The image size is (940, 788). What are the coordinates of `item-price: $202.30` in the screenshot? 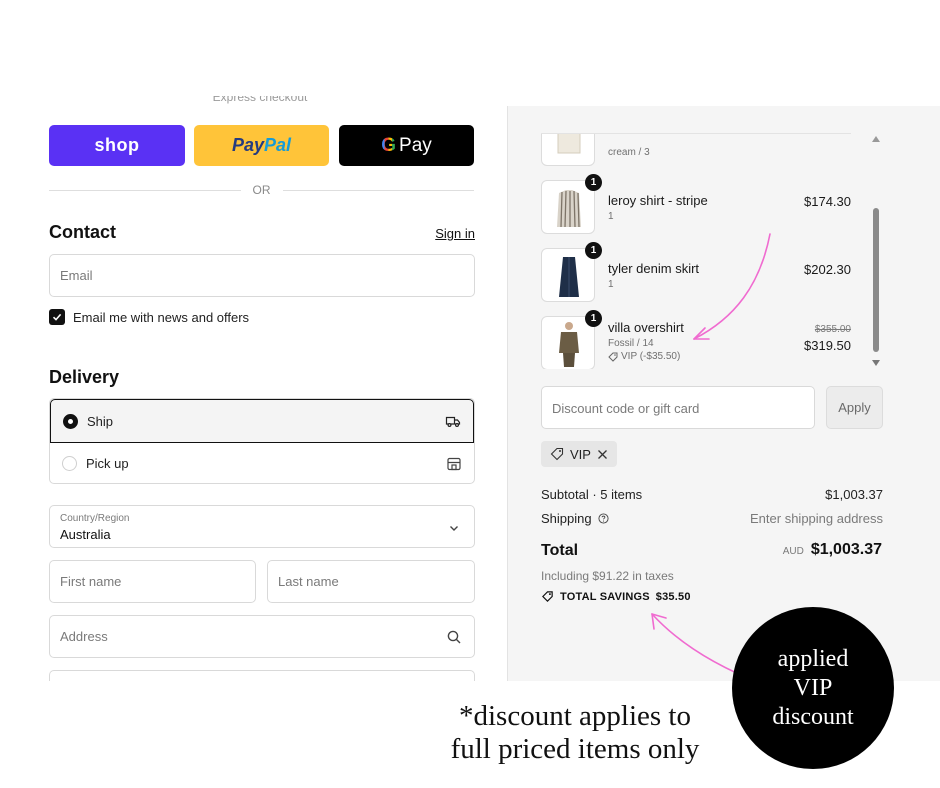 It's located at (827, 269).